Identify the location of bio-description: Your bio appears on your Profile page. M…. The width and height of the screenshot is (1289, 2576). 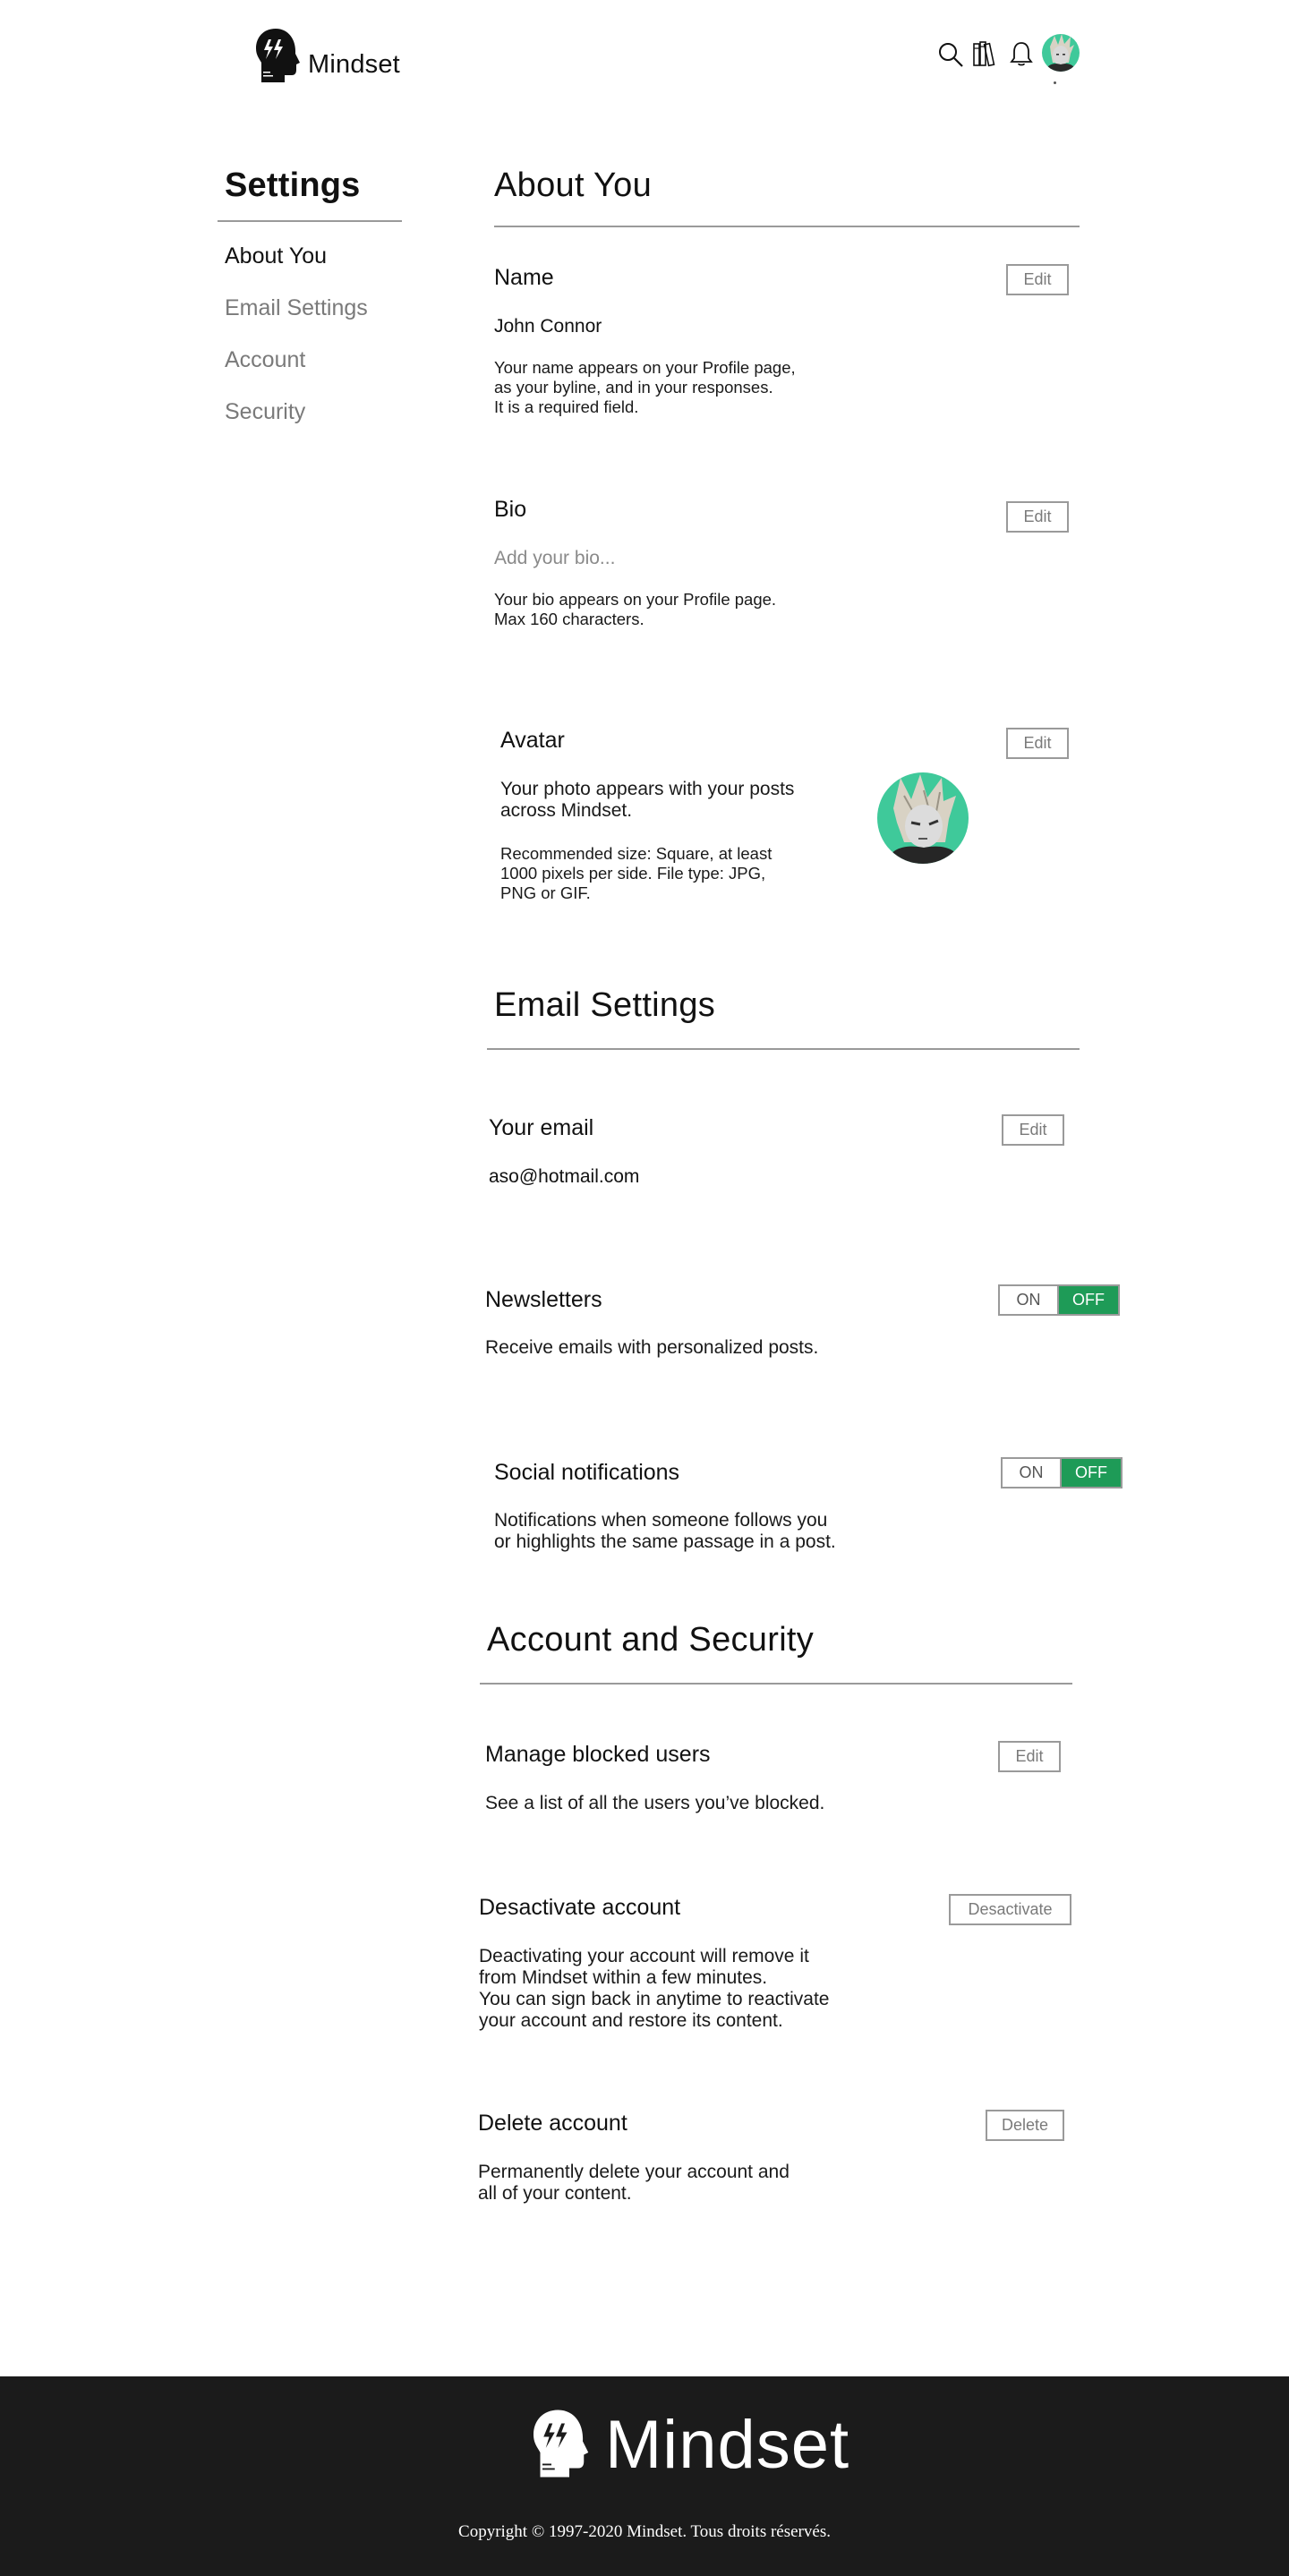
(635, 609).